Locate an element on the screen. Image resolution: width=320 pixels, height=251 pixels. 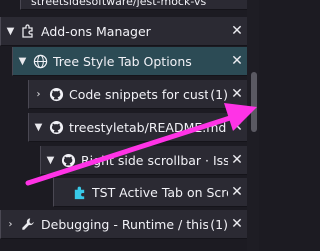
tab-label: Add-ons Manager is located at coordinates (96, 31).